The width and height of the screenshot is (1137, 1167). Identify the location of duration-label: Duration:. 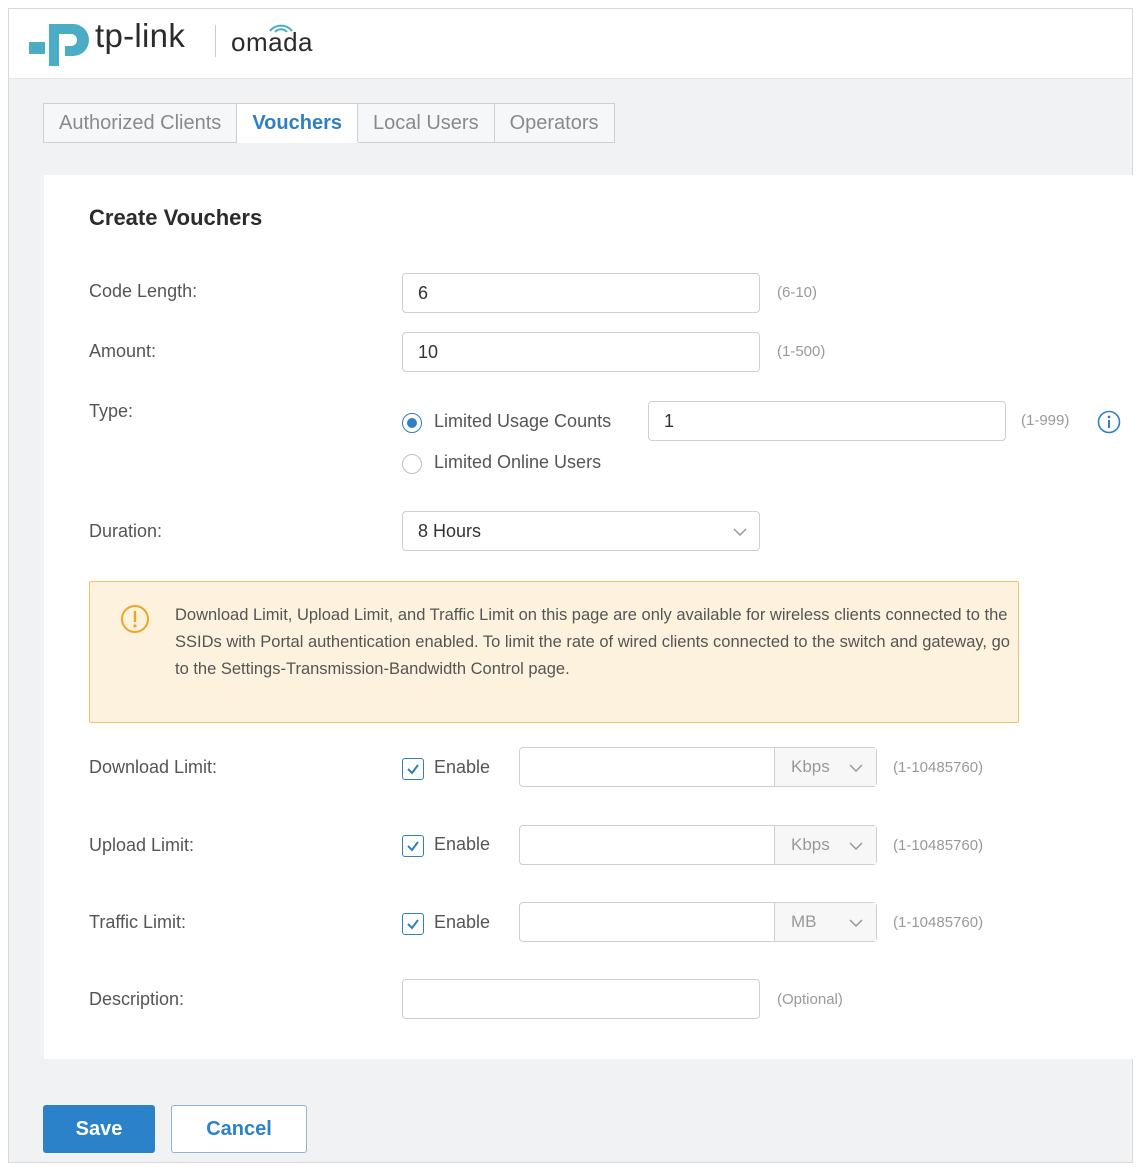
(126, 531).